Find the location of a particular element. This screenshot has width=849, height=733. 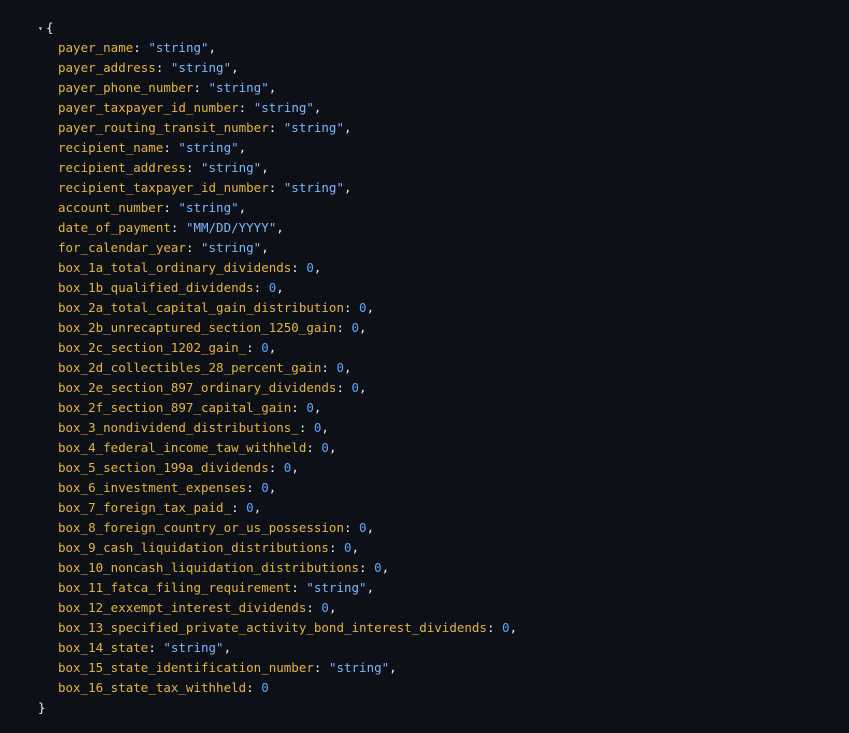

property-row: payer_routing_transit_number: "string", is located at coordinates (287, 128).